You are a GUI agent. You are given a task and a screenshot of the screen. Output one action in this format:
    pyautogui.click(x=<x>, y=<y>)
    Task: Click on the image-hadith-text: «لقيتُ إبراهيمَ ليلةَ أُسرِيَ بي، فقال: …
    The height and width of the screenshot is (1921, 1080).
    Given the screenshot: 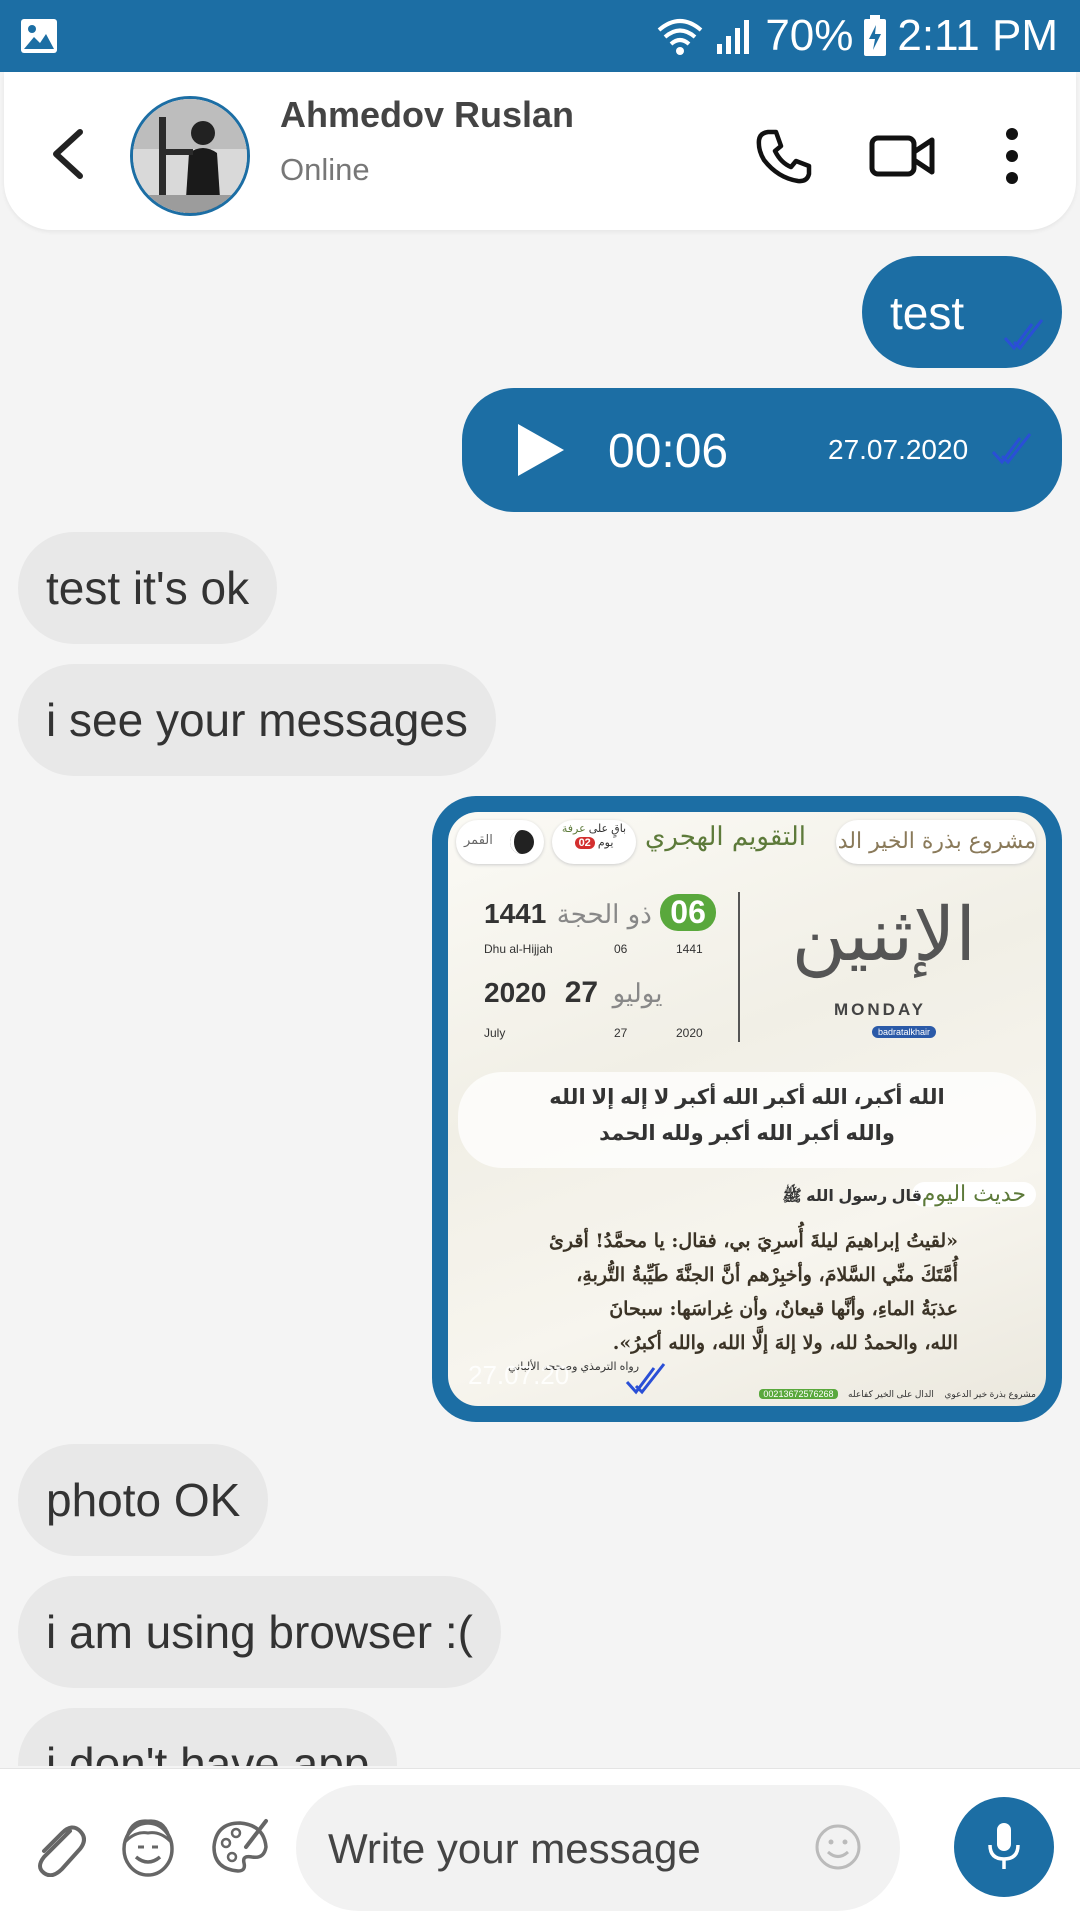 What is the action you would take?
    pyautogui.click(x=753, y=1292)
    